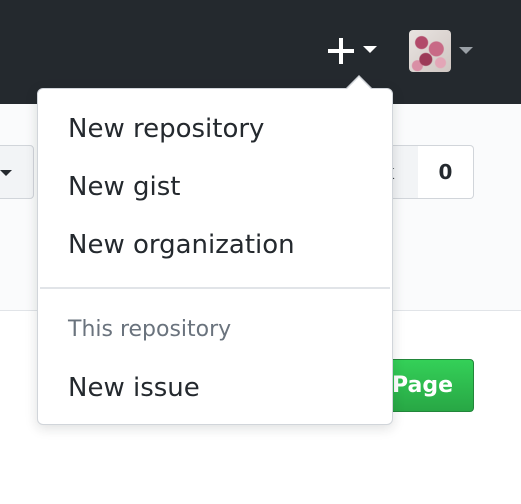 This screenshot has width=521, height=504. I want to click on dropdown-arrow-fill, so click(359, 83).